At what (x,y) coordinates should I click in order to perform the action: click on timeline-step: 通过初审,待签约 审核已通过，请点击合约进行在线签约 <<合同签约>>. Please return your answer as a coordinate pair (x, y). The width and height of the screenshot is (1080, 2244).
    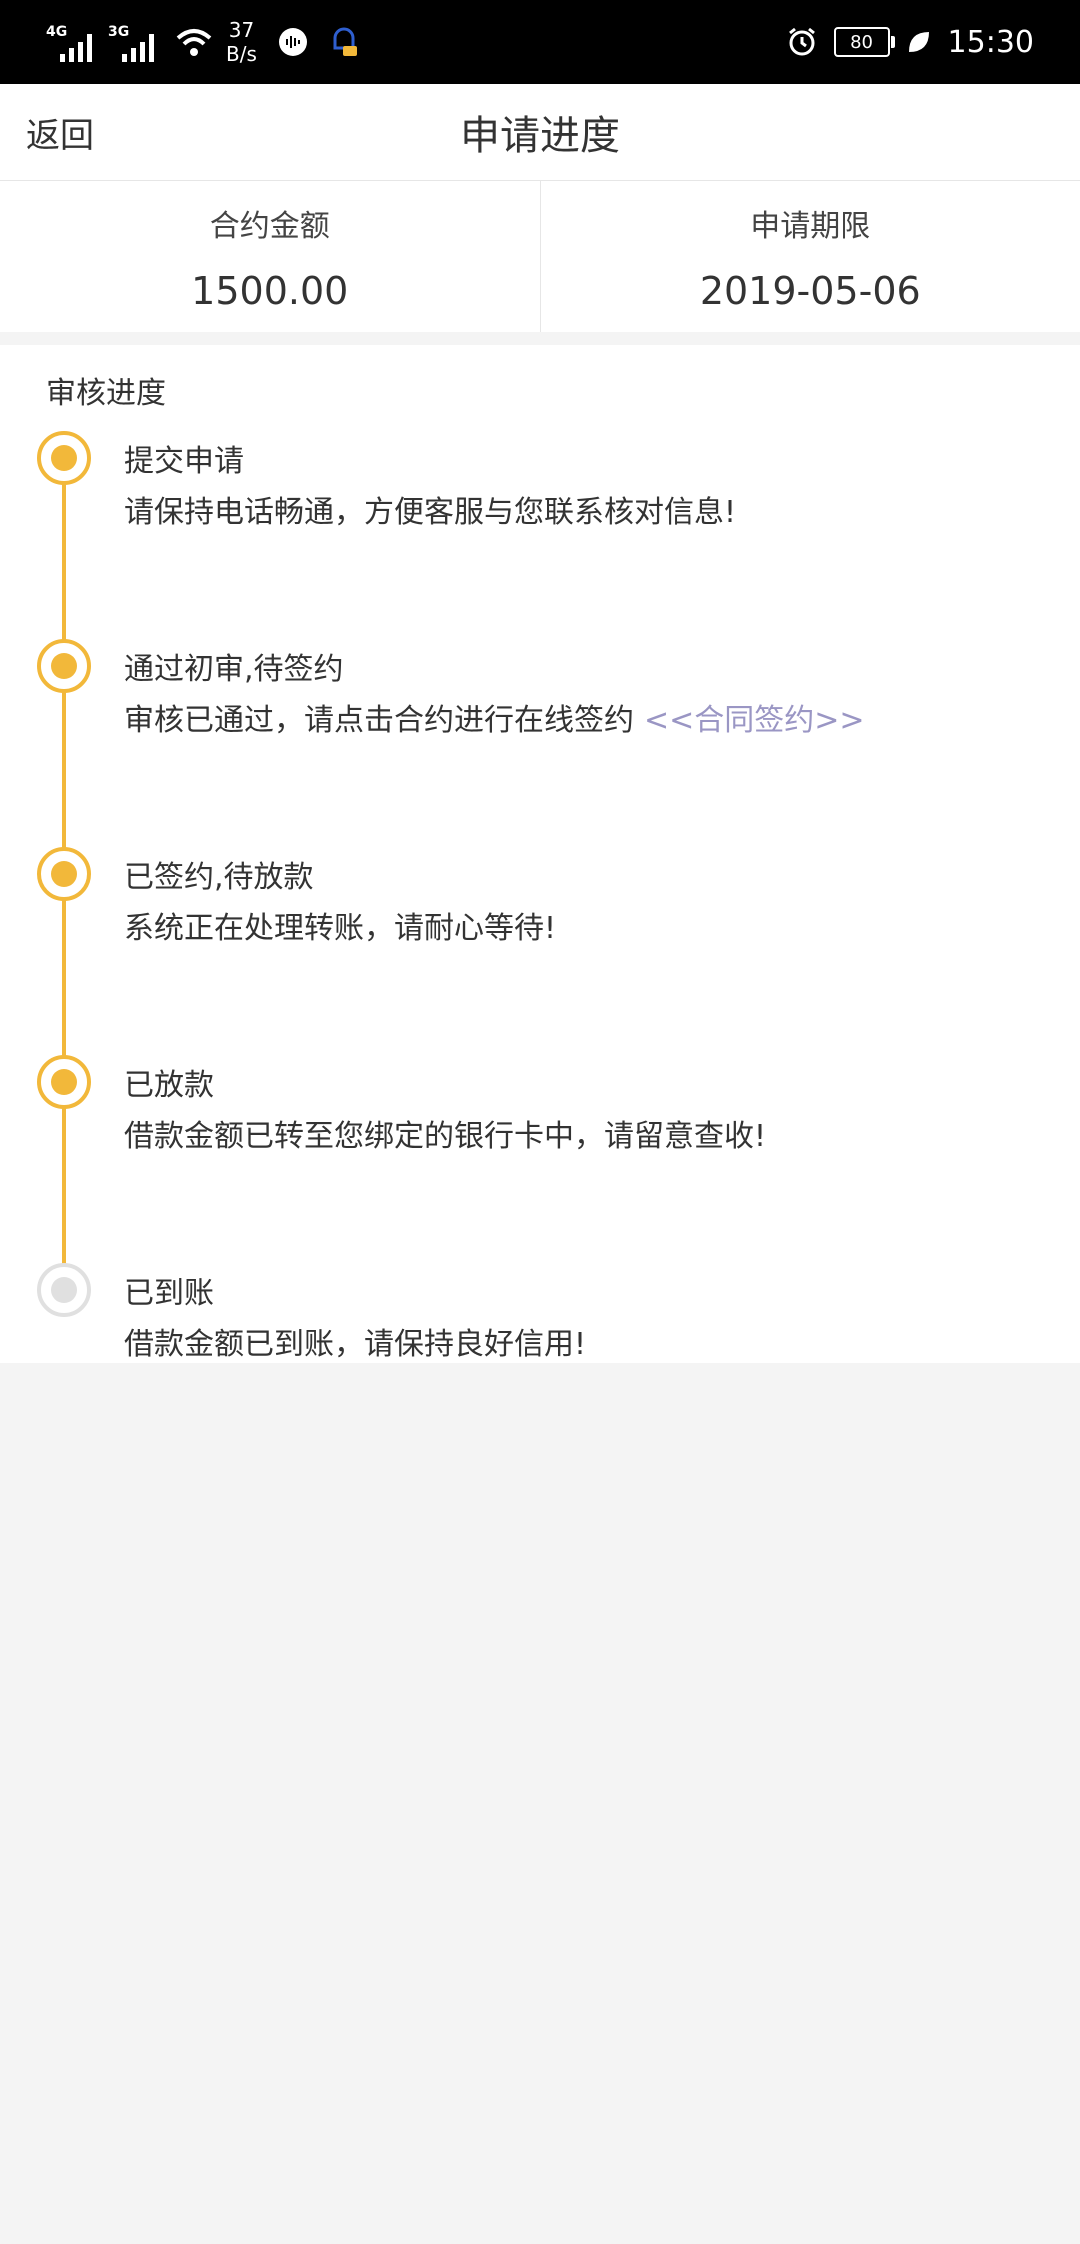
    Looking at the image, I should click on (540, 704).